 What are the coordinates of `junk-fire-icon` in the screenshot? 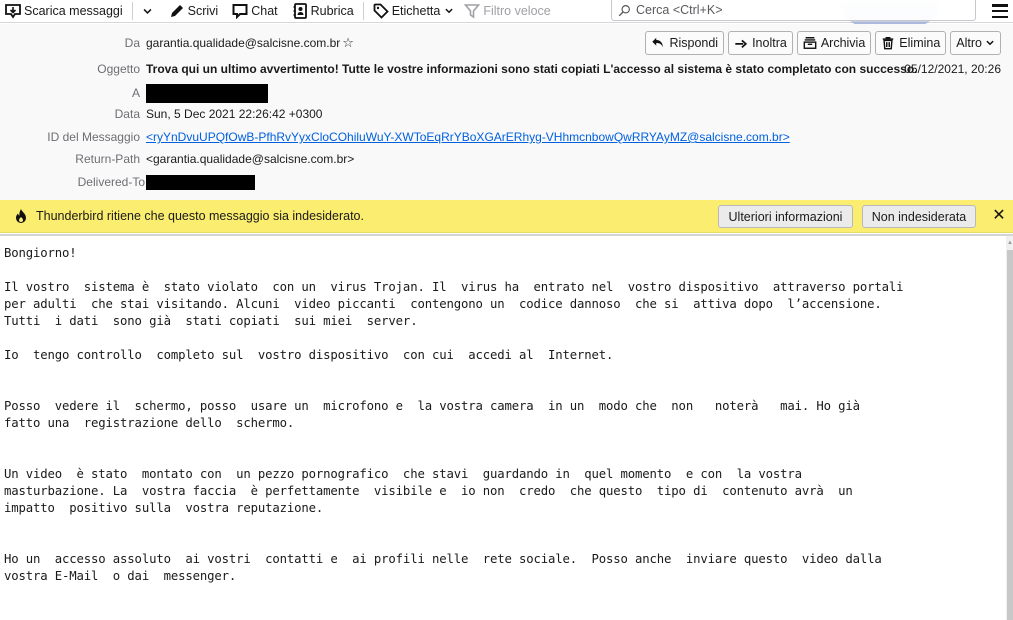 It's located at (21, 216).